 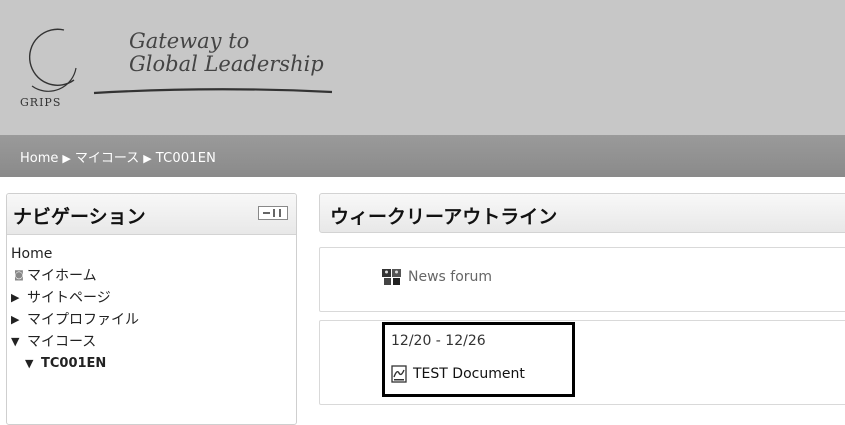 I want to click on nav-item-label: マイホーム, so click(x=62, y=276).